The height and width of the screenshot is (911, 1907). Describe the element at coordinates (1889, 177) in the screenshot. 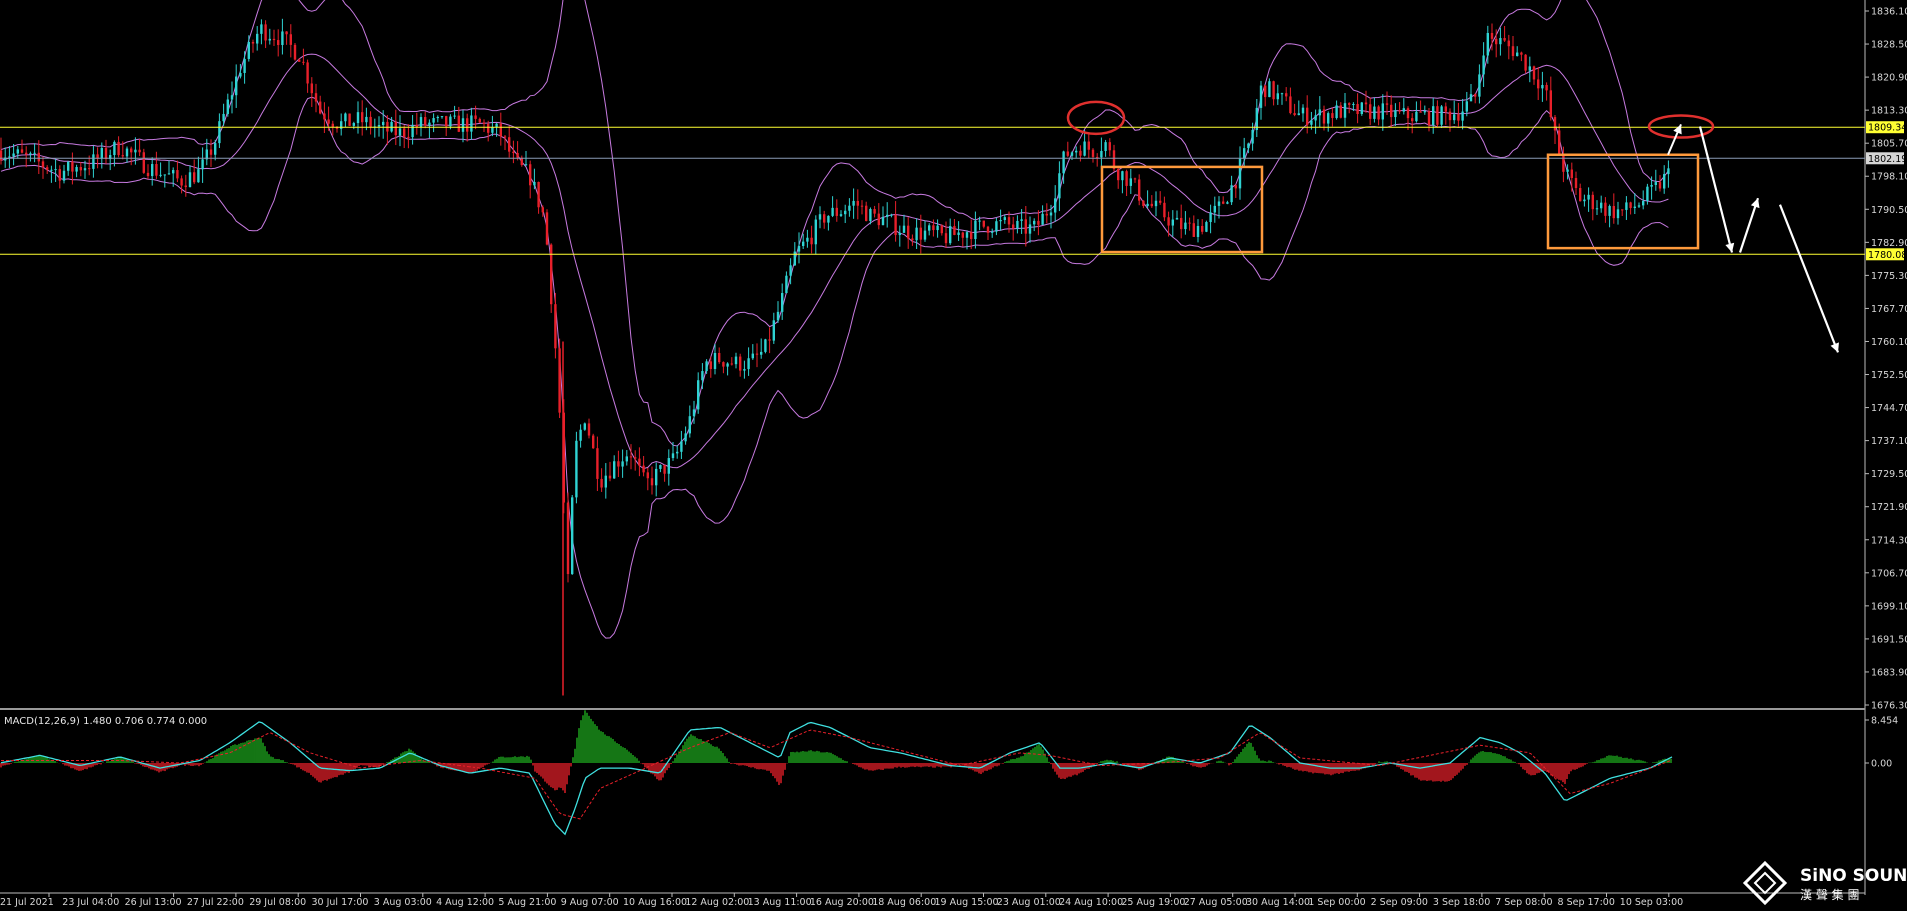

I see `price-tick-label: 1798.10` at that location.